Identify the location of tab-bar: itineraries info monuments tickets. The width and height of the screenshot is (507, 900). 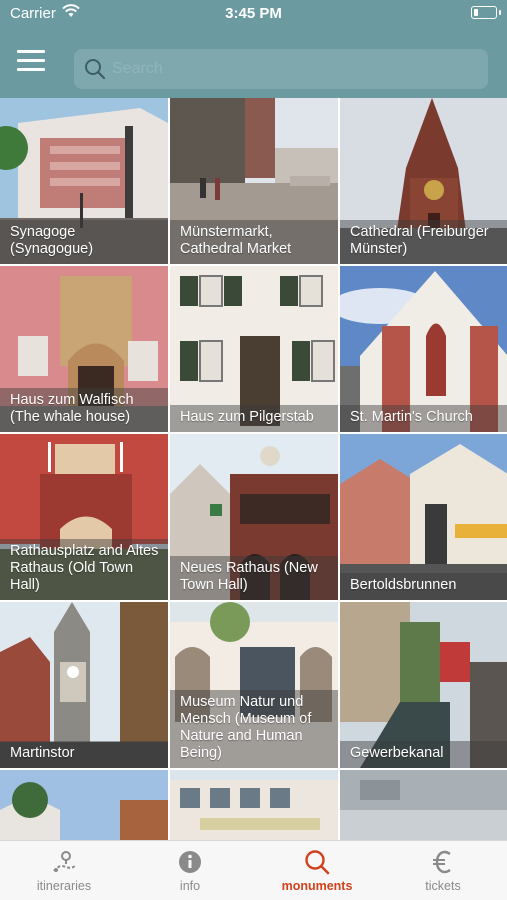
(253, 870).